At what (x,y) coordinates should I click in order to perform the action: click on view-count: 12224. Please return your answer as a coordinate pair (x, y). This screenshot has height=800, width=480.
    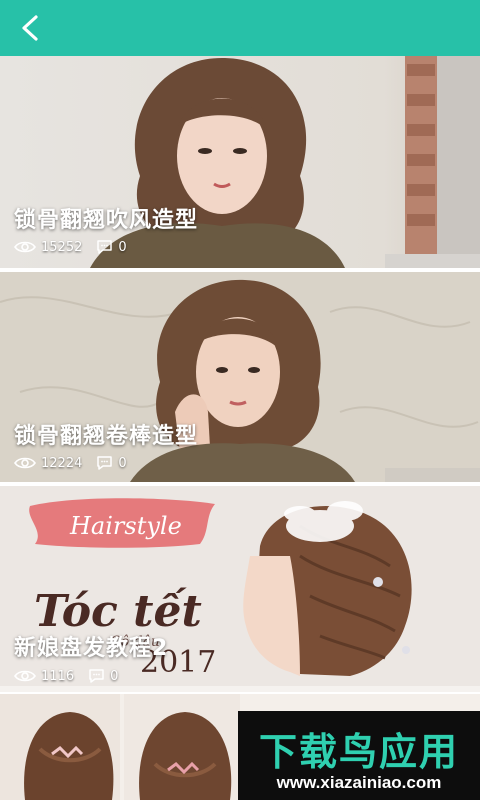
    Looking at the image, I should click on (62, 463).